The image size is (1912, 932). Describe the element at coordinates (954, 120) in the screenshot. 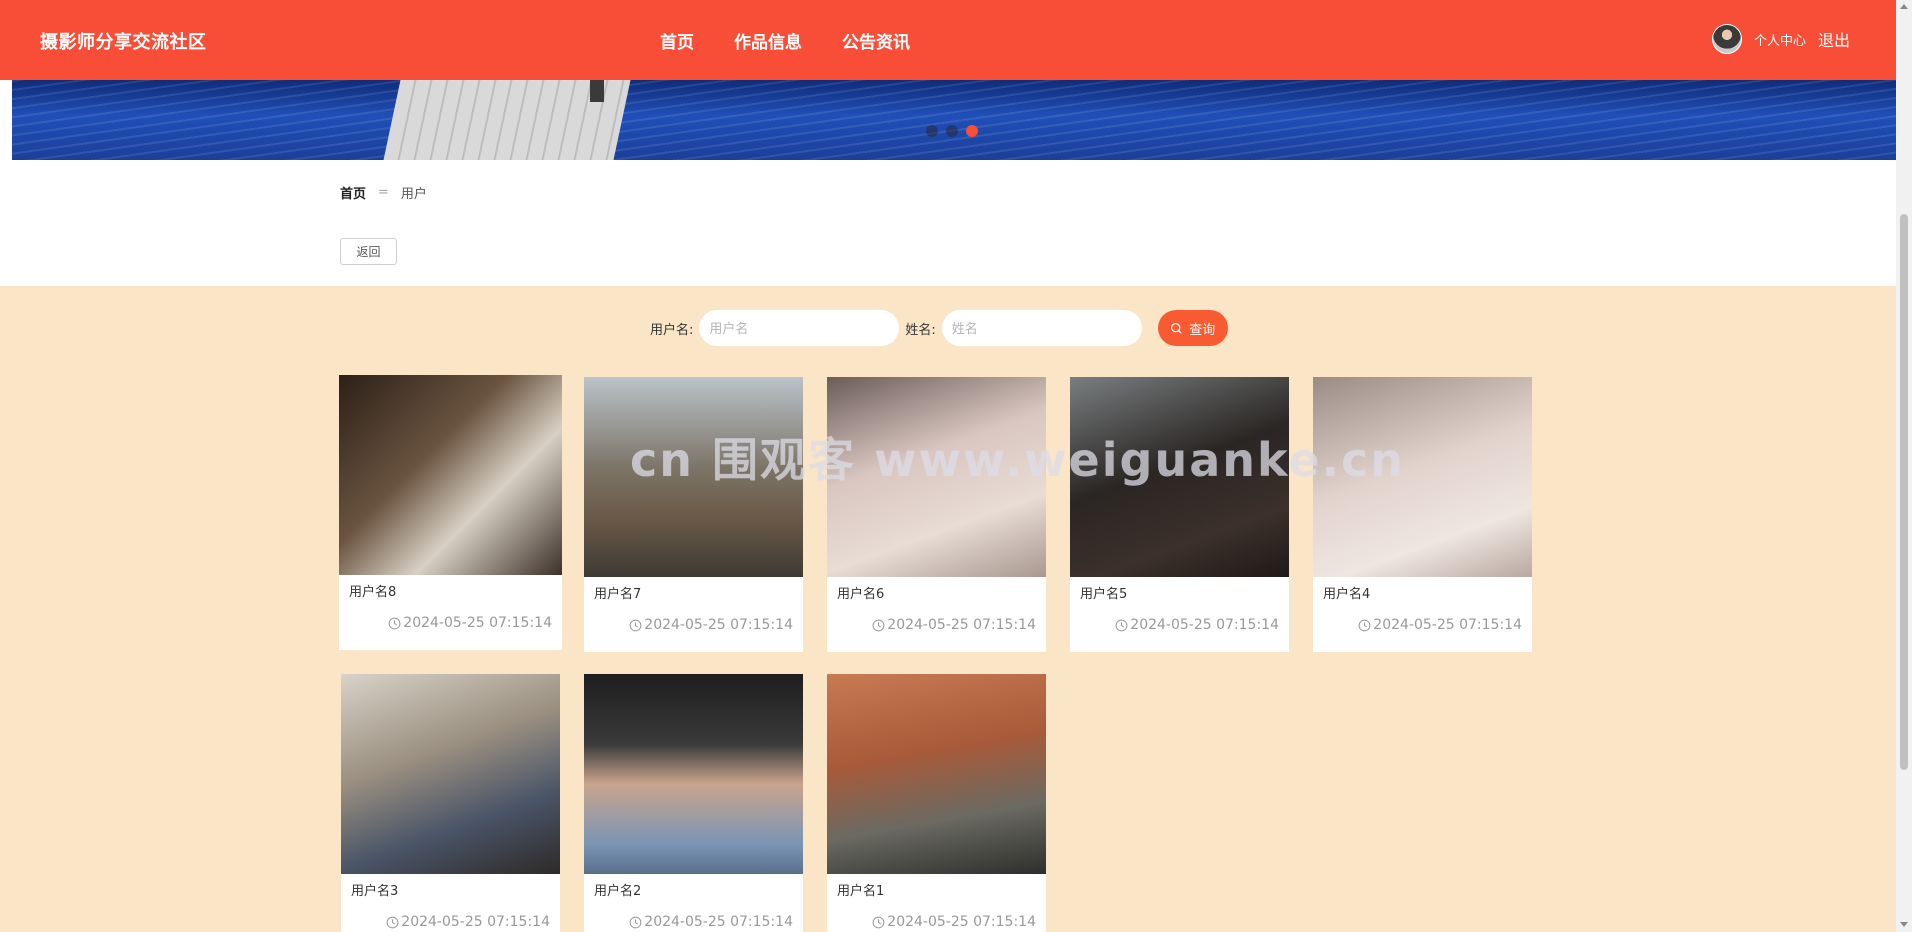

I see `banner-carousel` at that location.